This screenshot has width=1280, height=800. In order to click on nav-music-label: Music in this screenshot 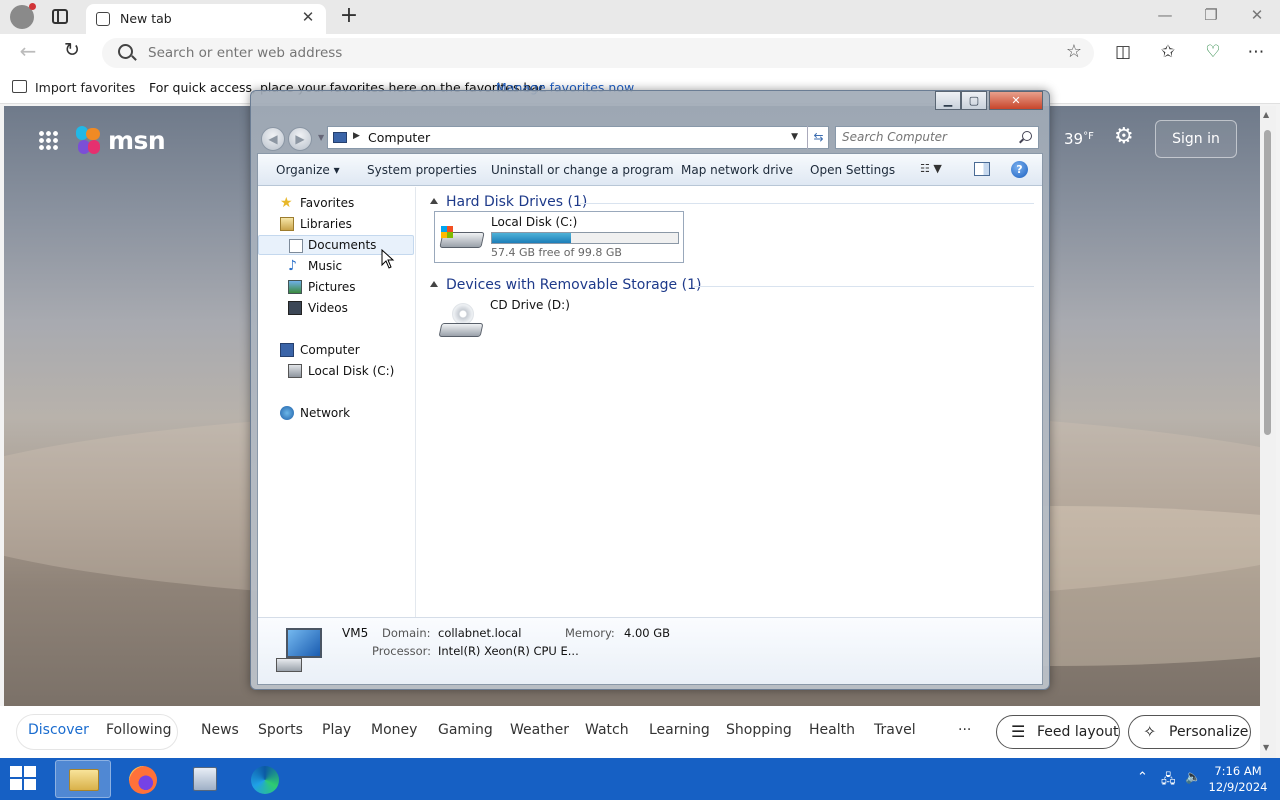, I will do `click(325, 266)`.